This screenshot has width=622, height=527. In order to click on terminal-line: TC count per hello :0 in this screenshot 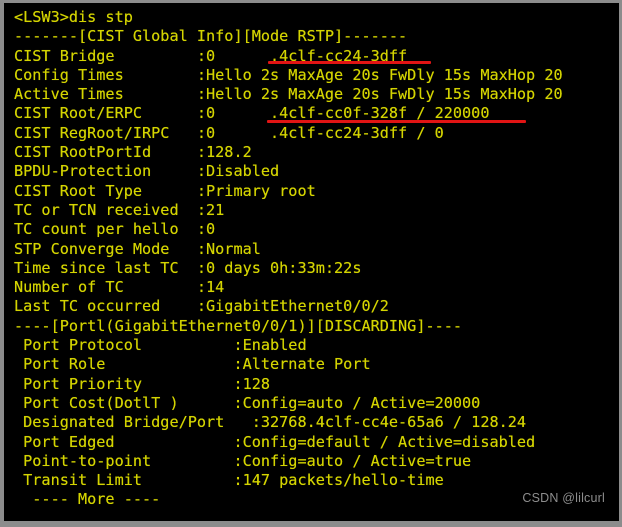, I will do `click(115, 229)`.